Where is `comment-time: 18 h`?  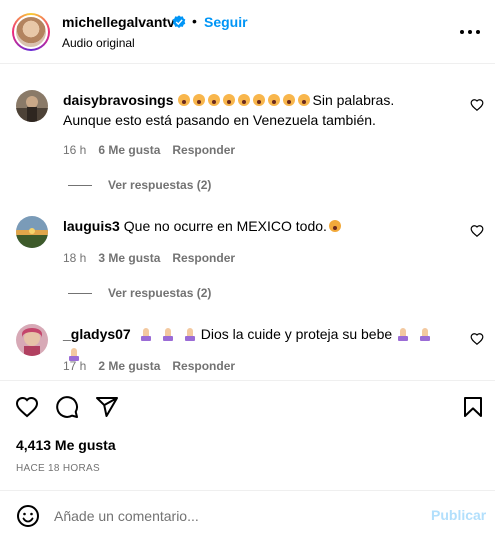
comment-time: 18 h is located at coordinates (74, 258).